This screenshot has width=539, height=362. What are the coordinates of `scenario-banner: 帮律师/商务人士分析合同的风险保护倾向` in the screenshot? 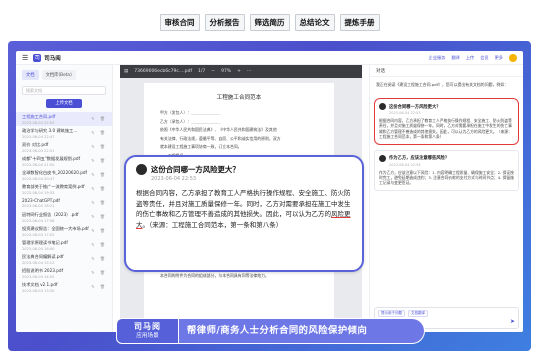 It's located at (302, 331).